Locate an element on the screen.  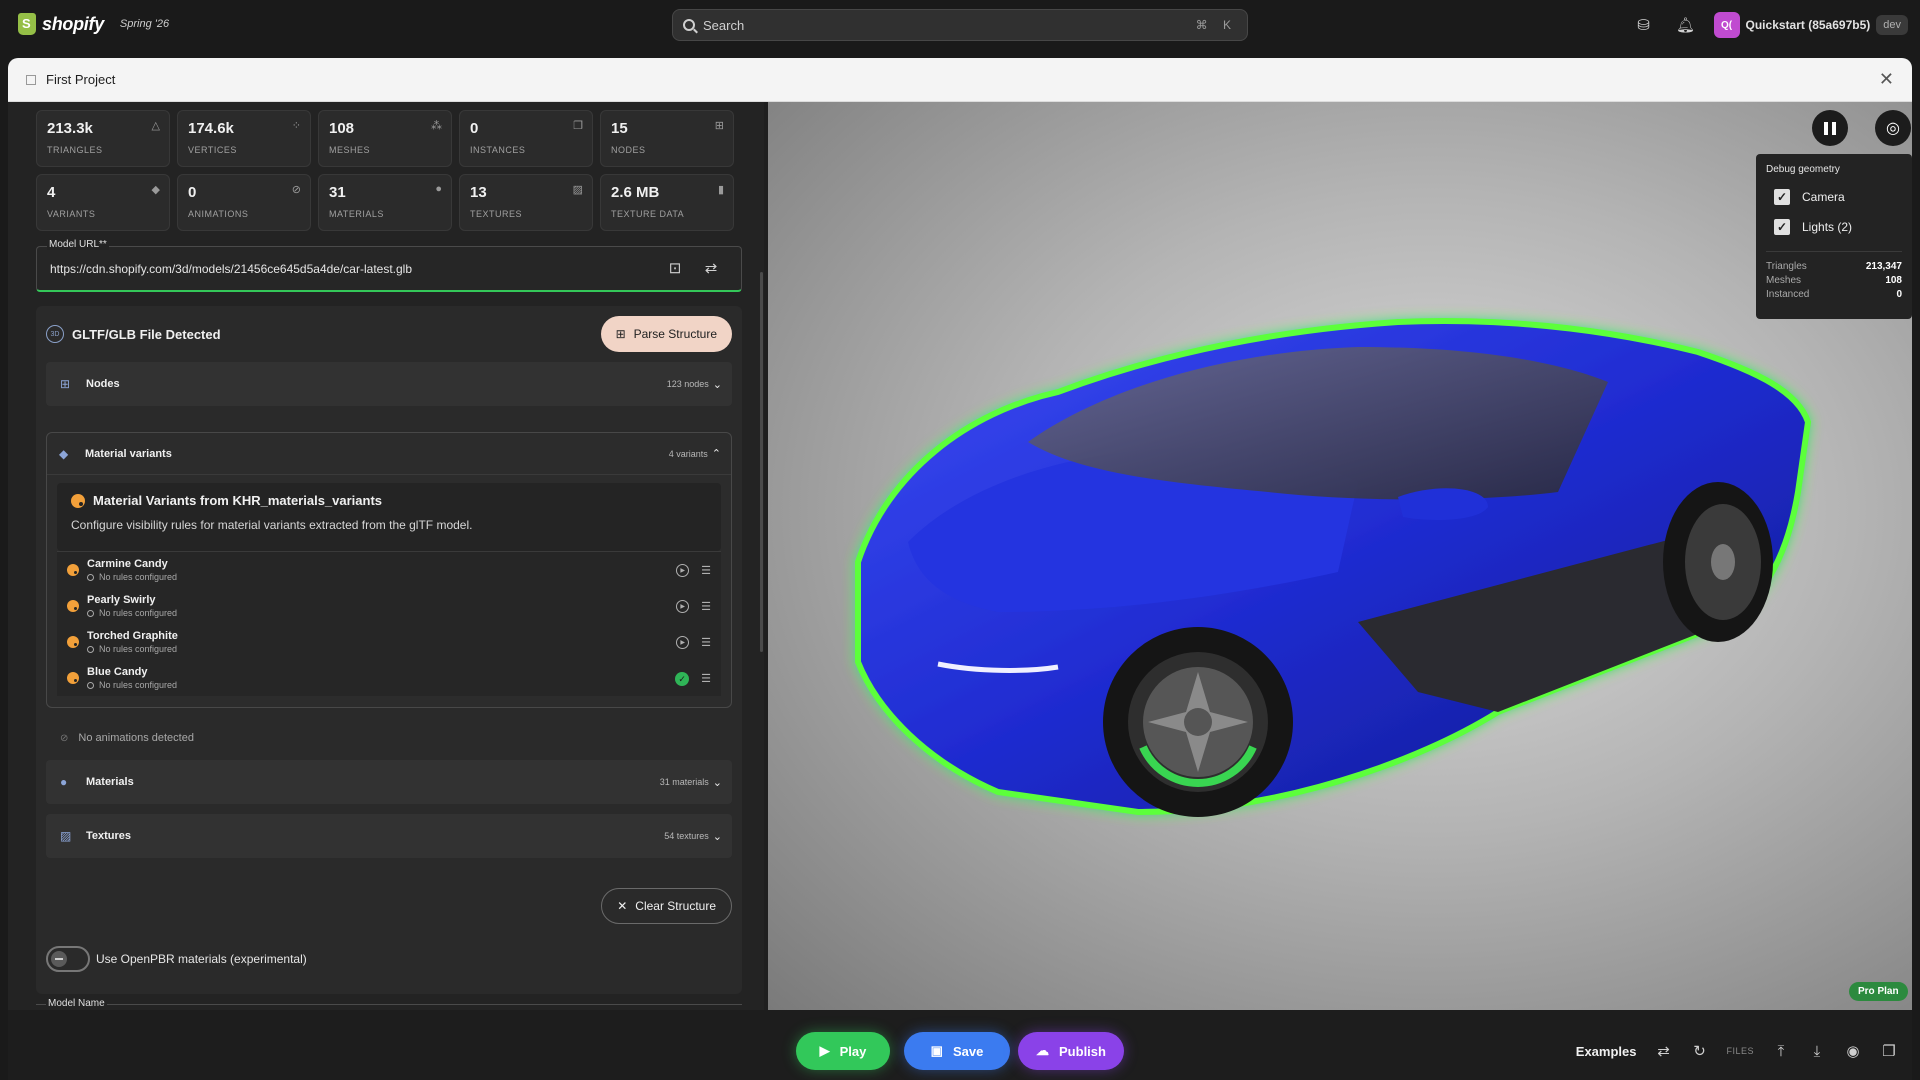
publish-button: ☁ Publish is located at coordinates (1071, 1051).